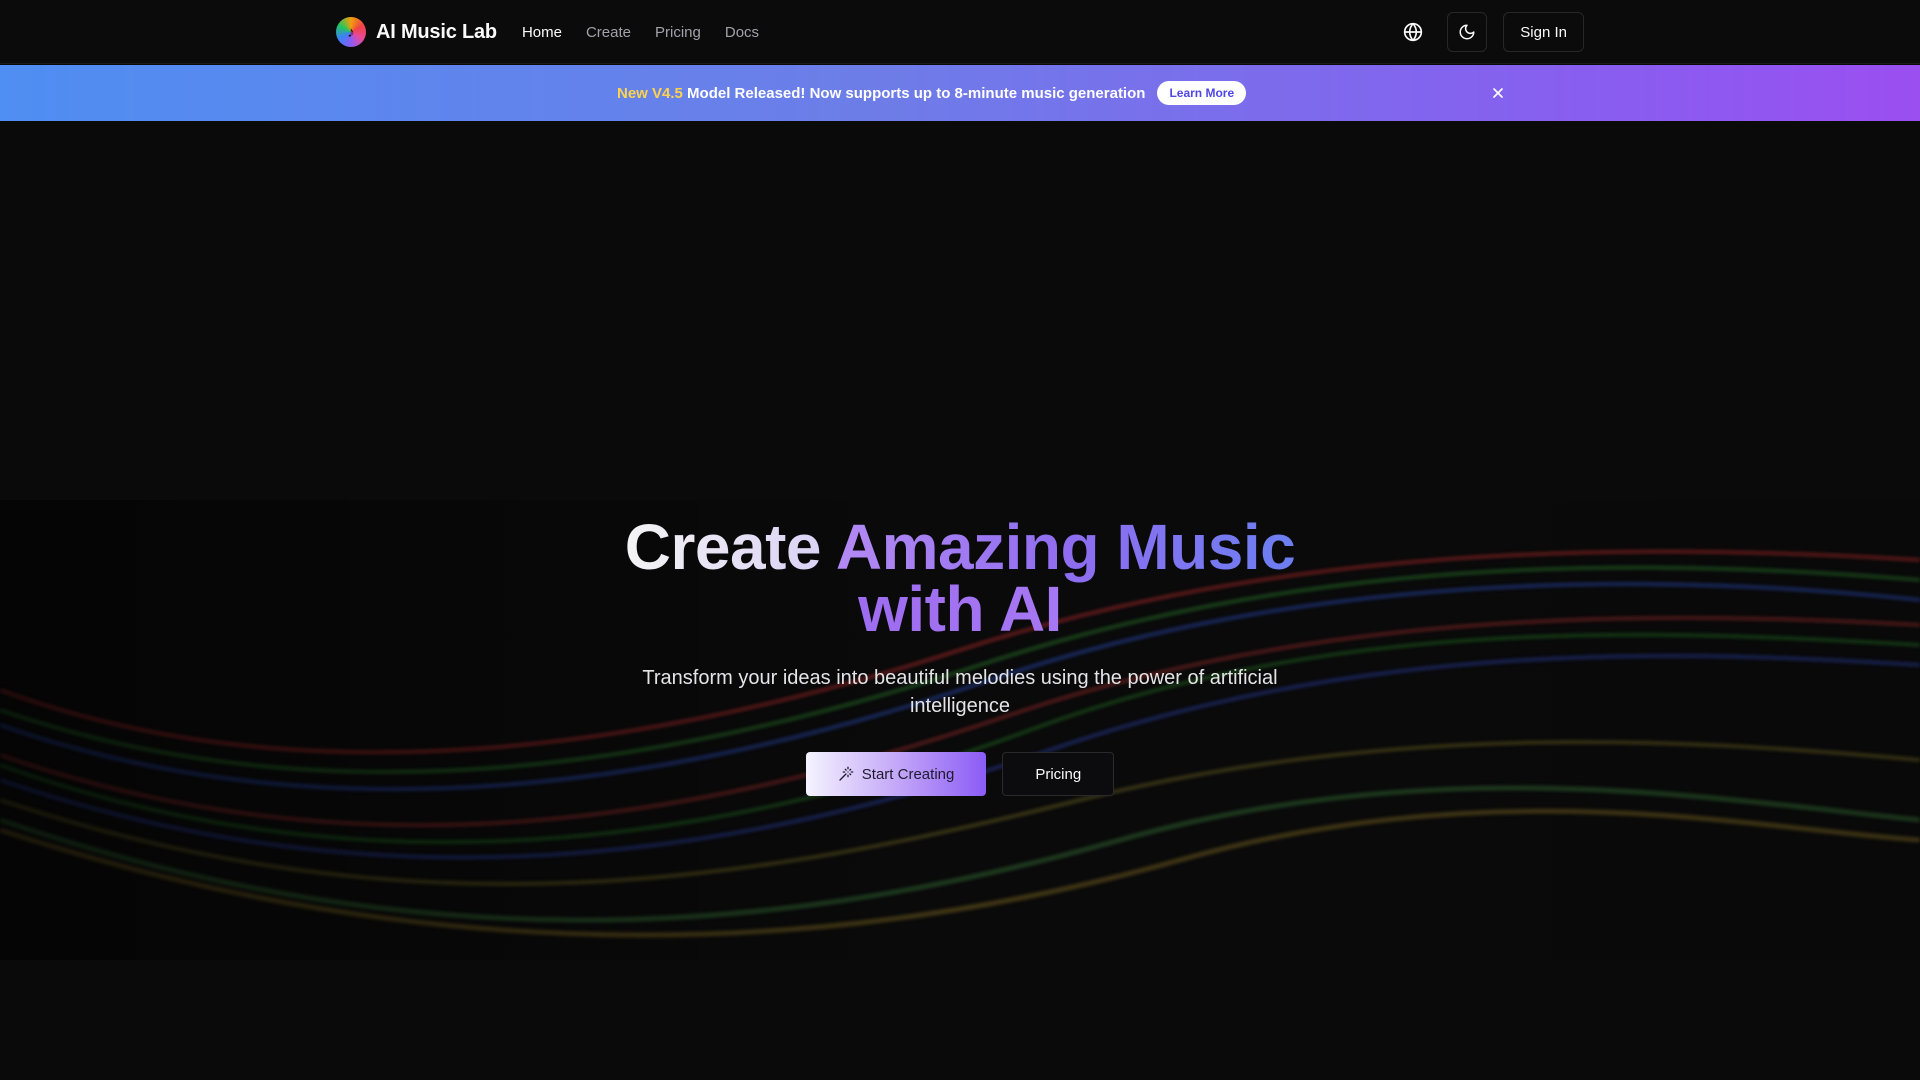  I want to click on nav-links: Home Create Pricing Docs, so click(640, 32).